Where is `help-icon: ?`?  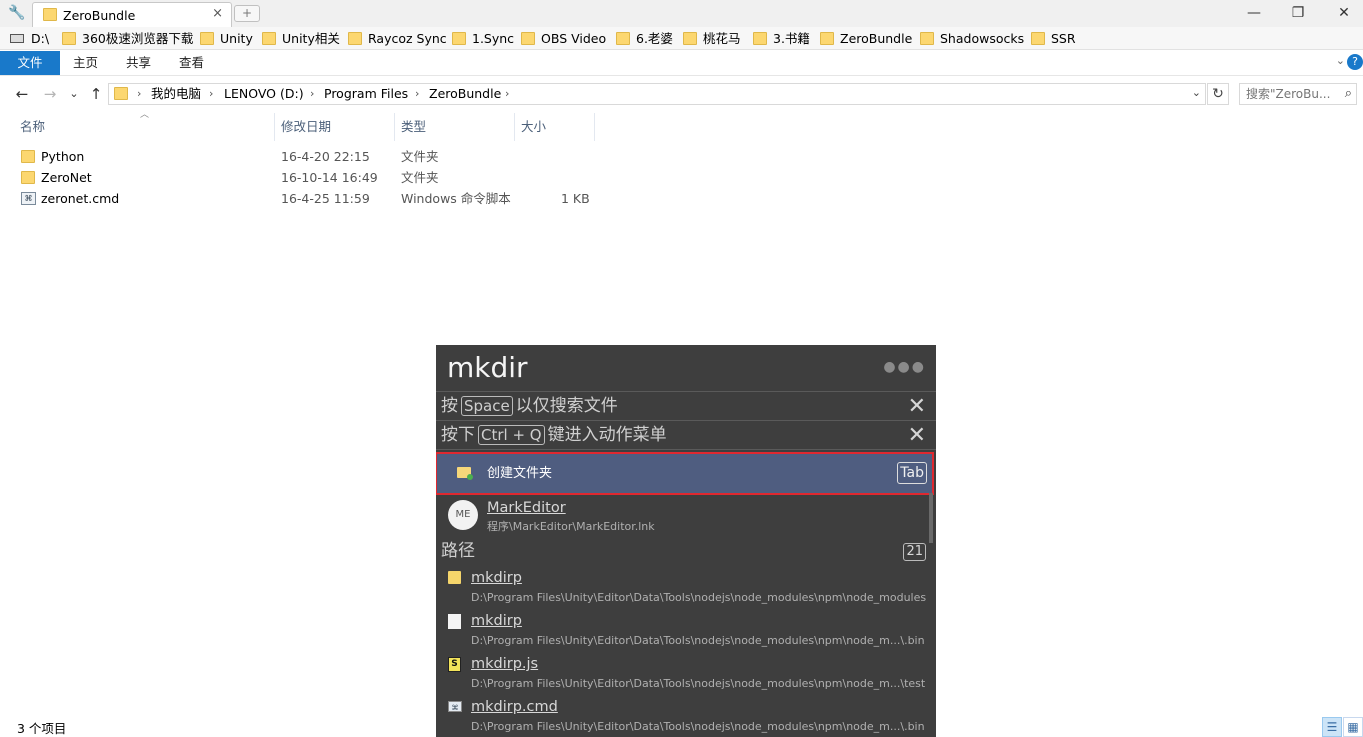
help-icon: ? is located at coordinates (1355, 62).